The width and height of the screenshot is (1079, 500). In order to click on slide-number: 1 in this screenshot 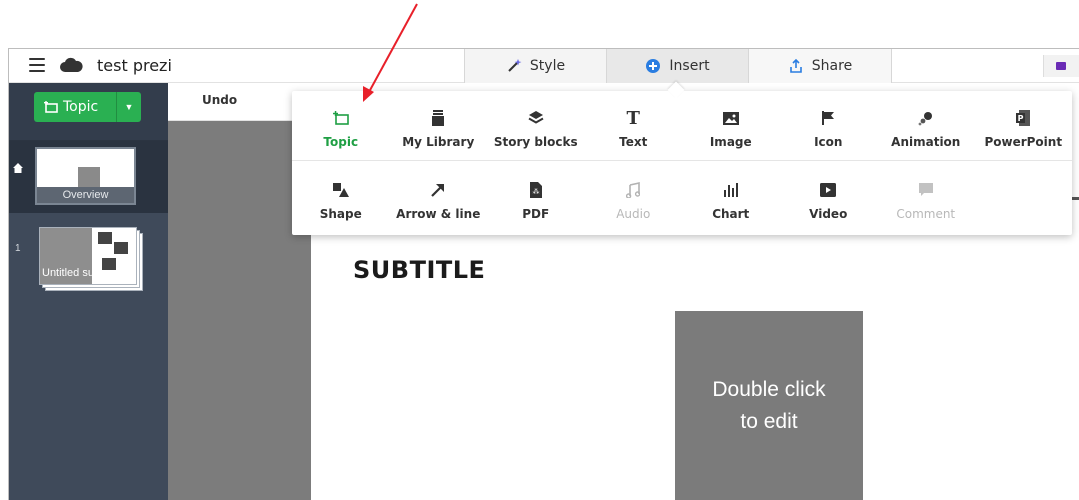, I will do `click(18, 248)`.